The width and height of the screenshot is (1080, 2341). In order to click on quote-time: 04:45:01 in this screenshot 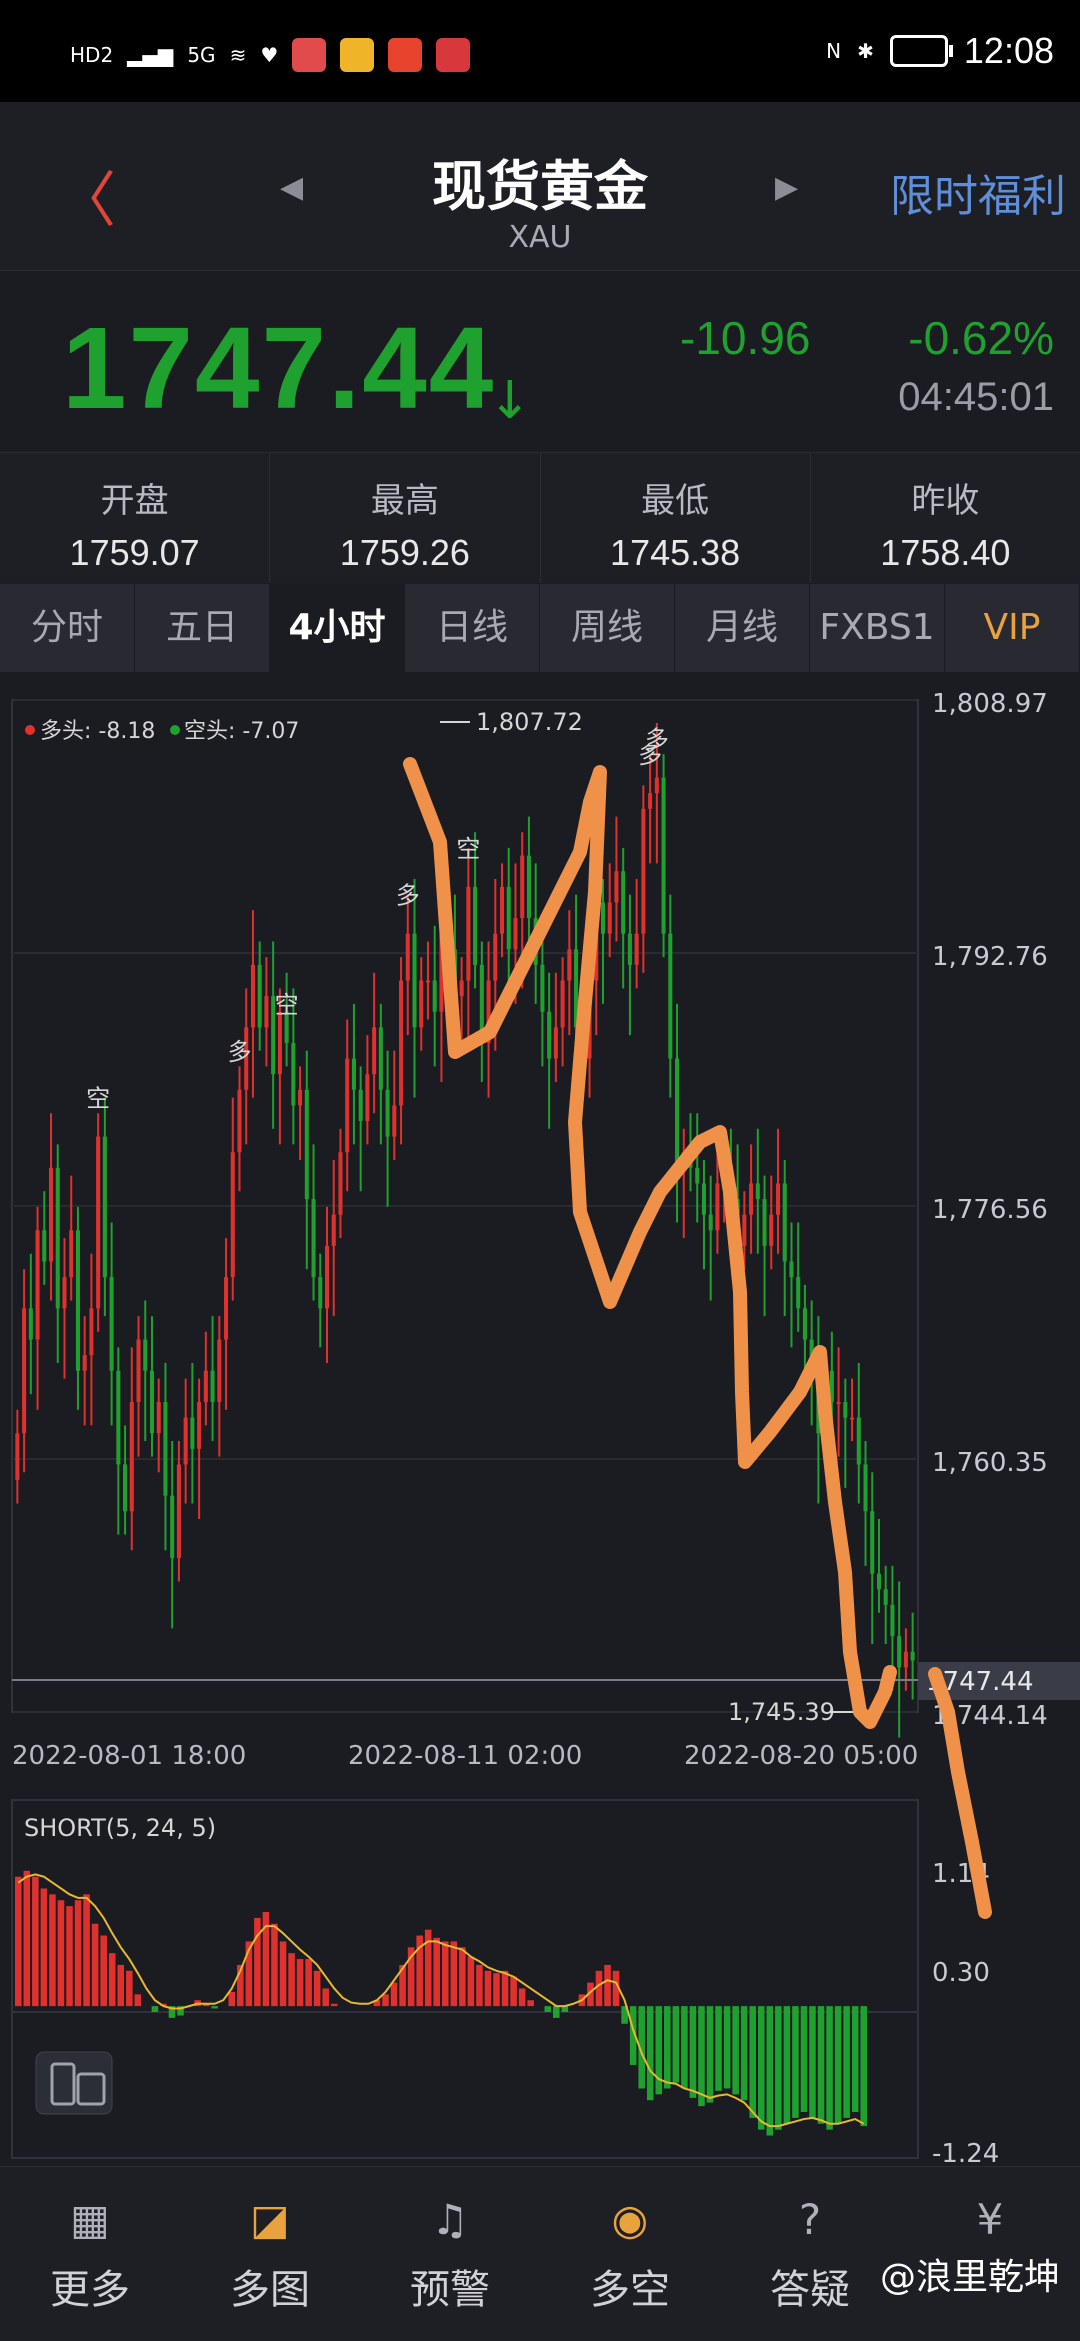, I will do `click(976, 397)`.